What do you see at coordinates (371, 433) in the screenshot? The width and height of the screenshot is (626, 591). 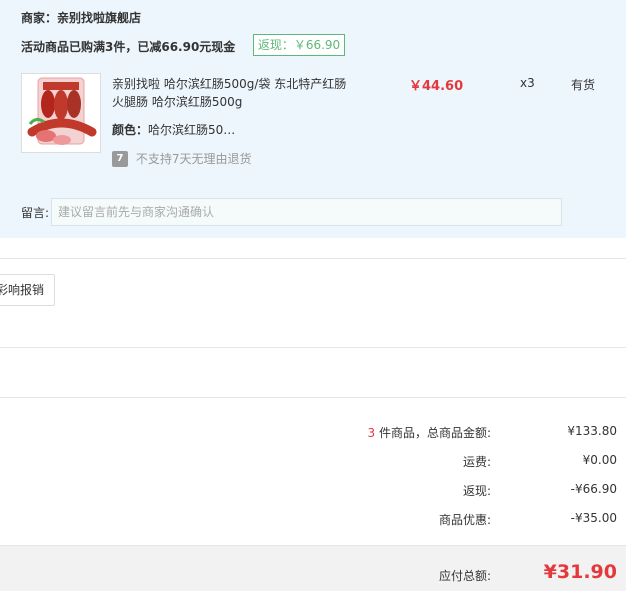 I see `item-count: 3` at bounding box center [371, 433].